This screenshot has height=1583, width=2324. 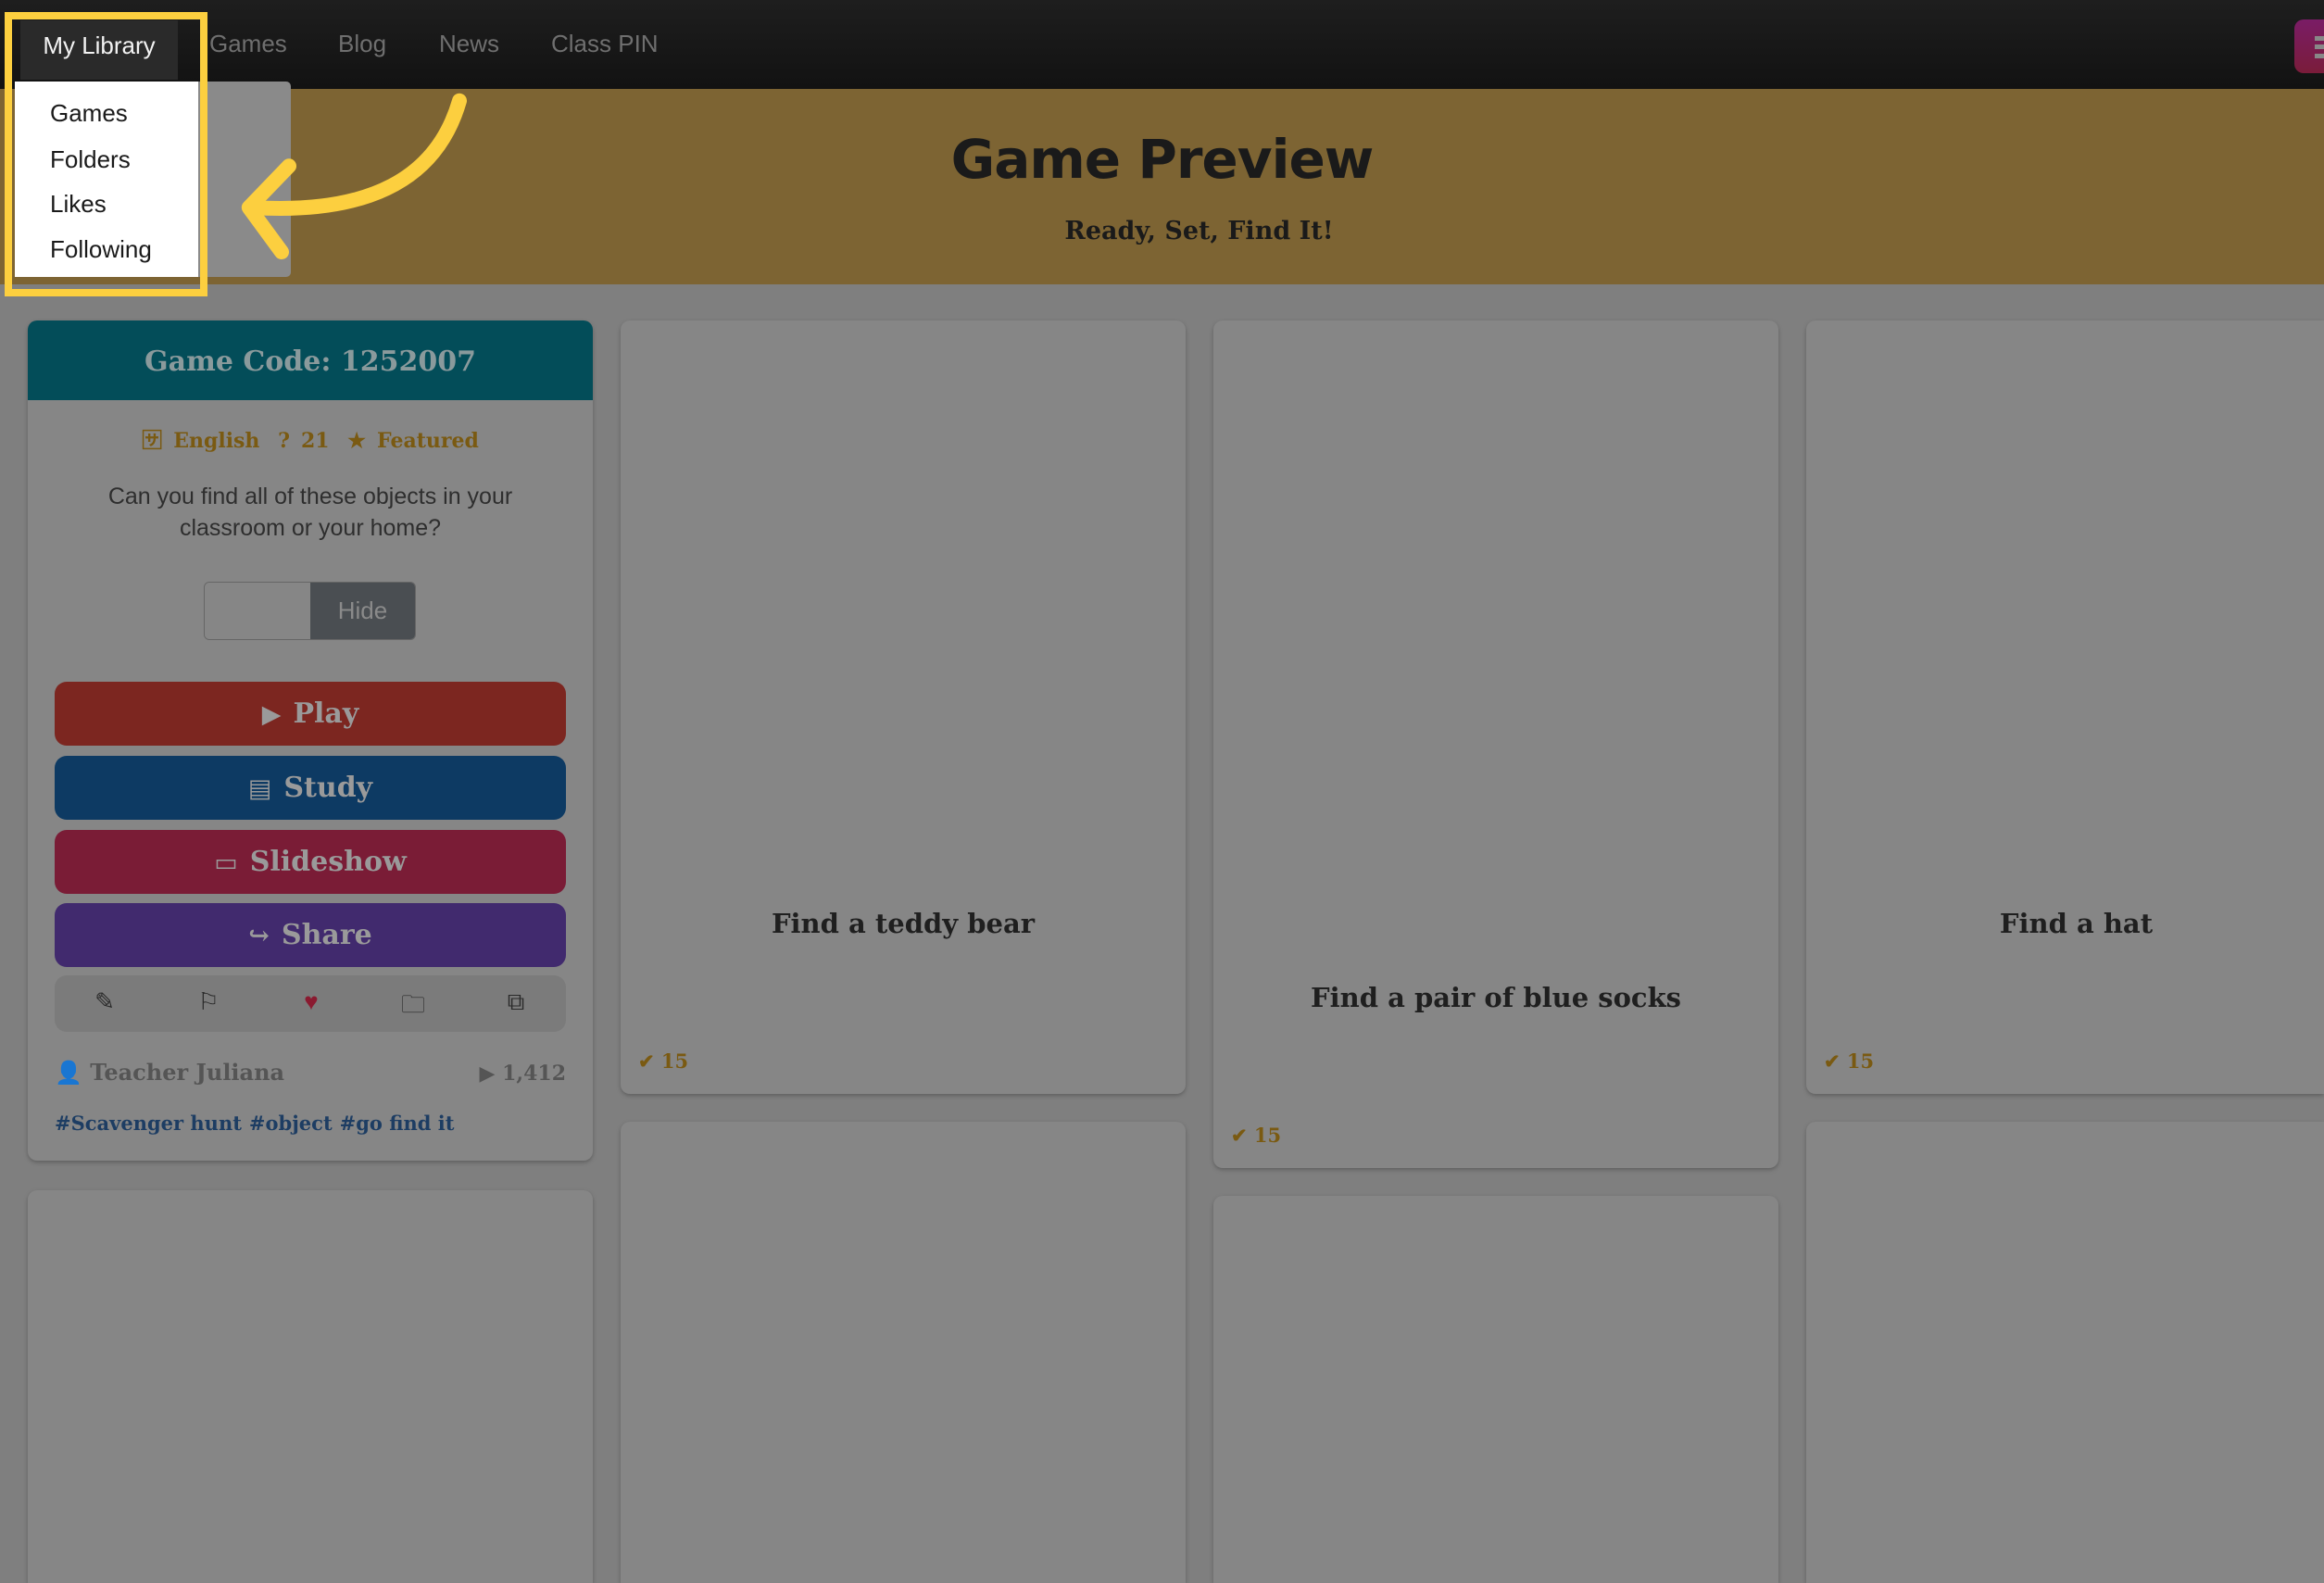 What do you see at coordinates (148, 1123) in the screenshot?
I see `tag: #Scavenger hunt` at bounding box center [148, 1123].